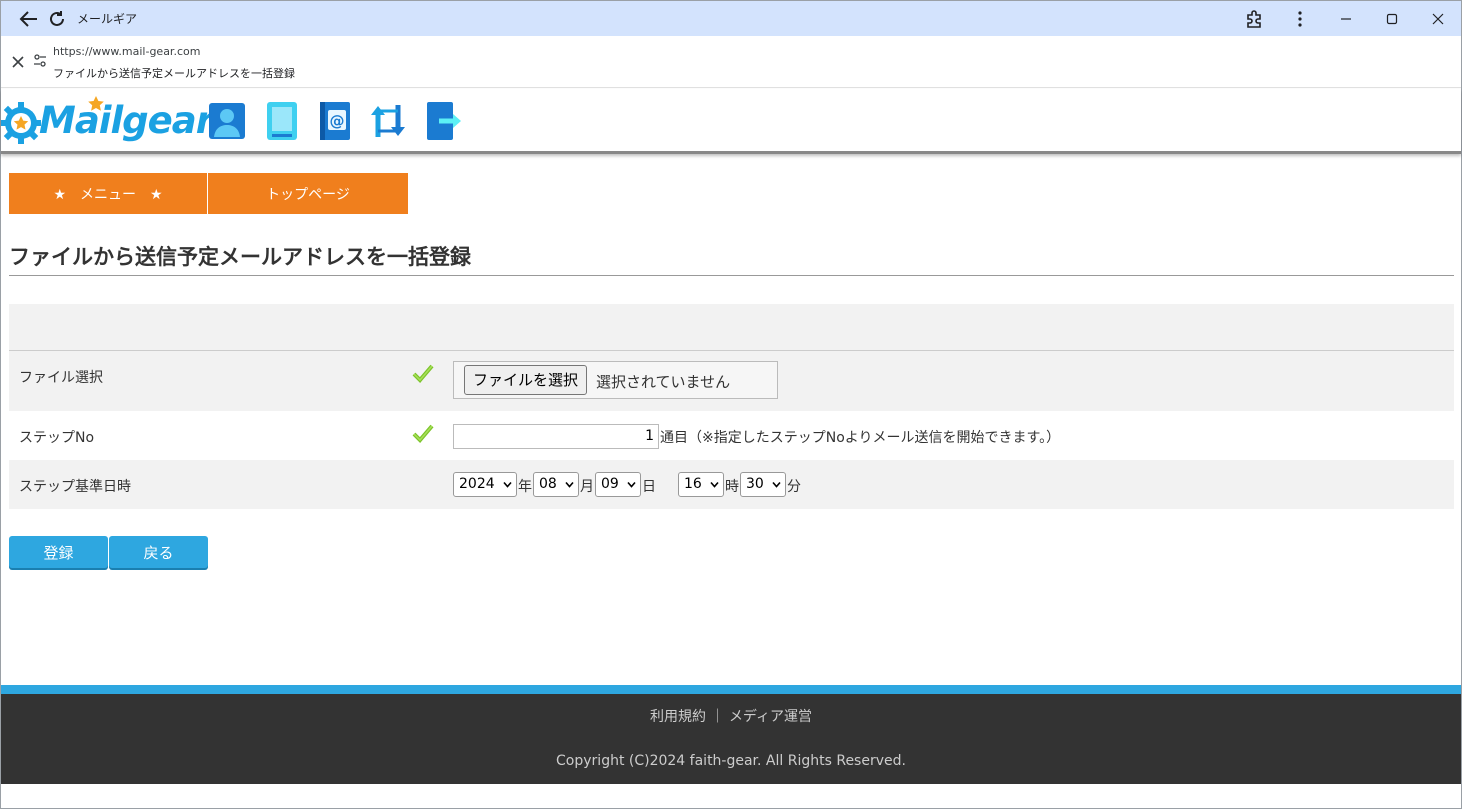  Describe the element at coordinates (282, 121) in the screenshot. I see `book-icon` at that location.